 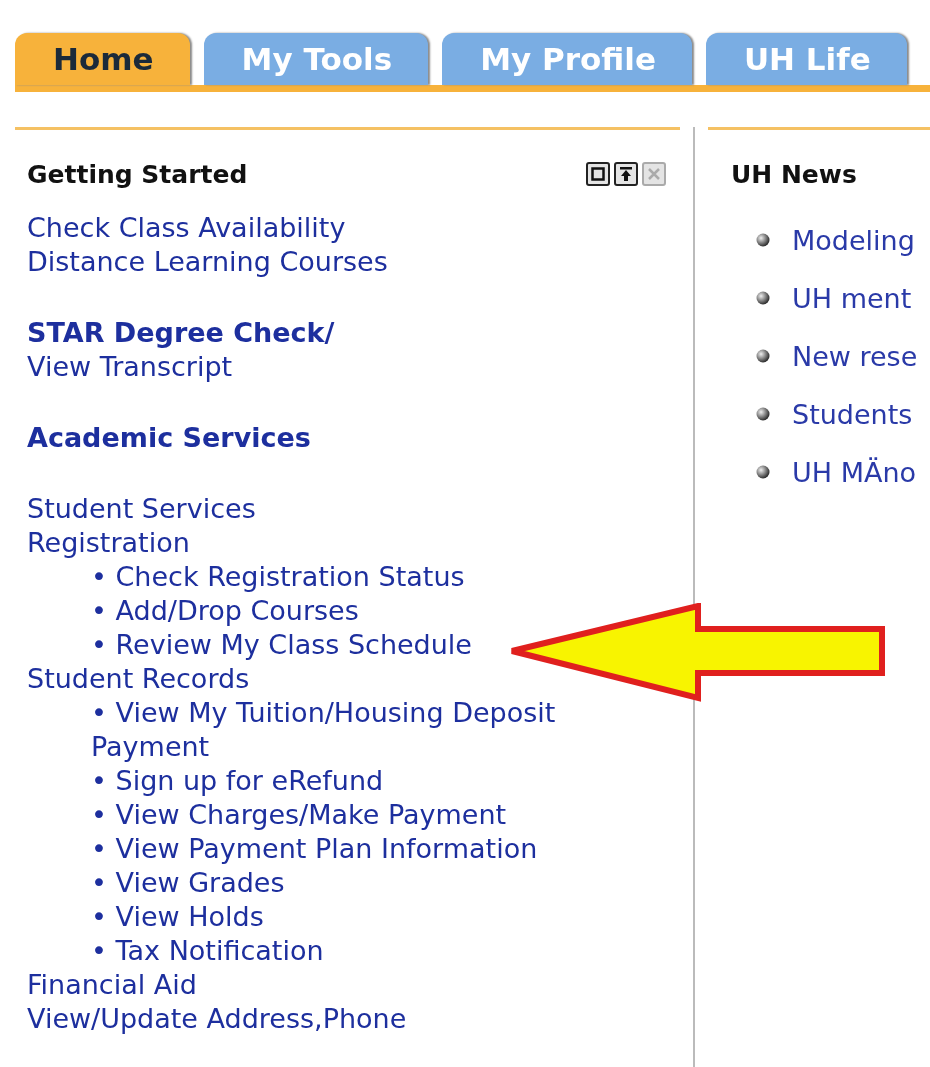 I want to click on link: • Add/Drop Courses, so click(x=225, y=611).